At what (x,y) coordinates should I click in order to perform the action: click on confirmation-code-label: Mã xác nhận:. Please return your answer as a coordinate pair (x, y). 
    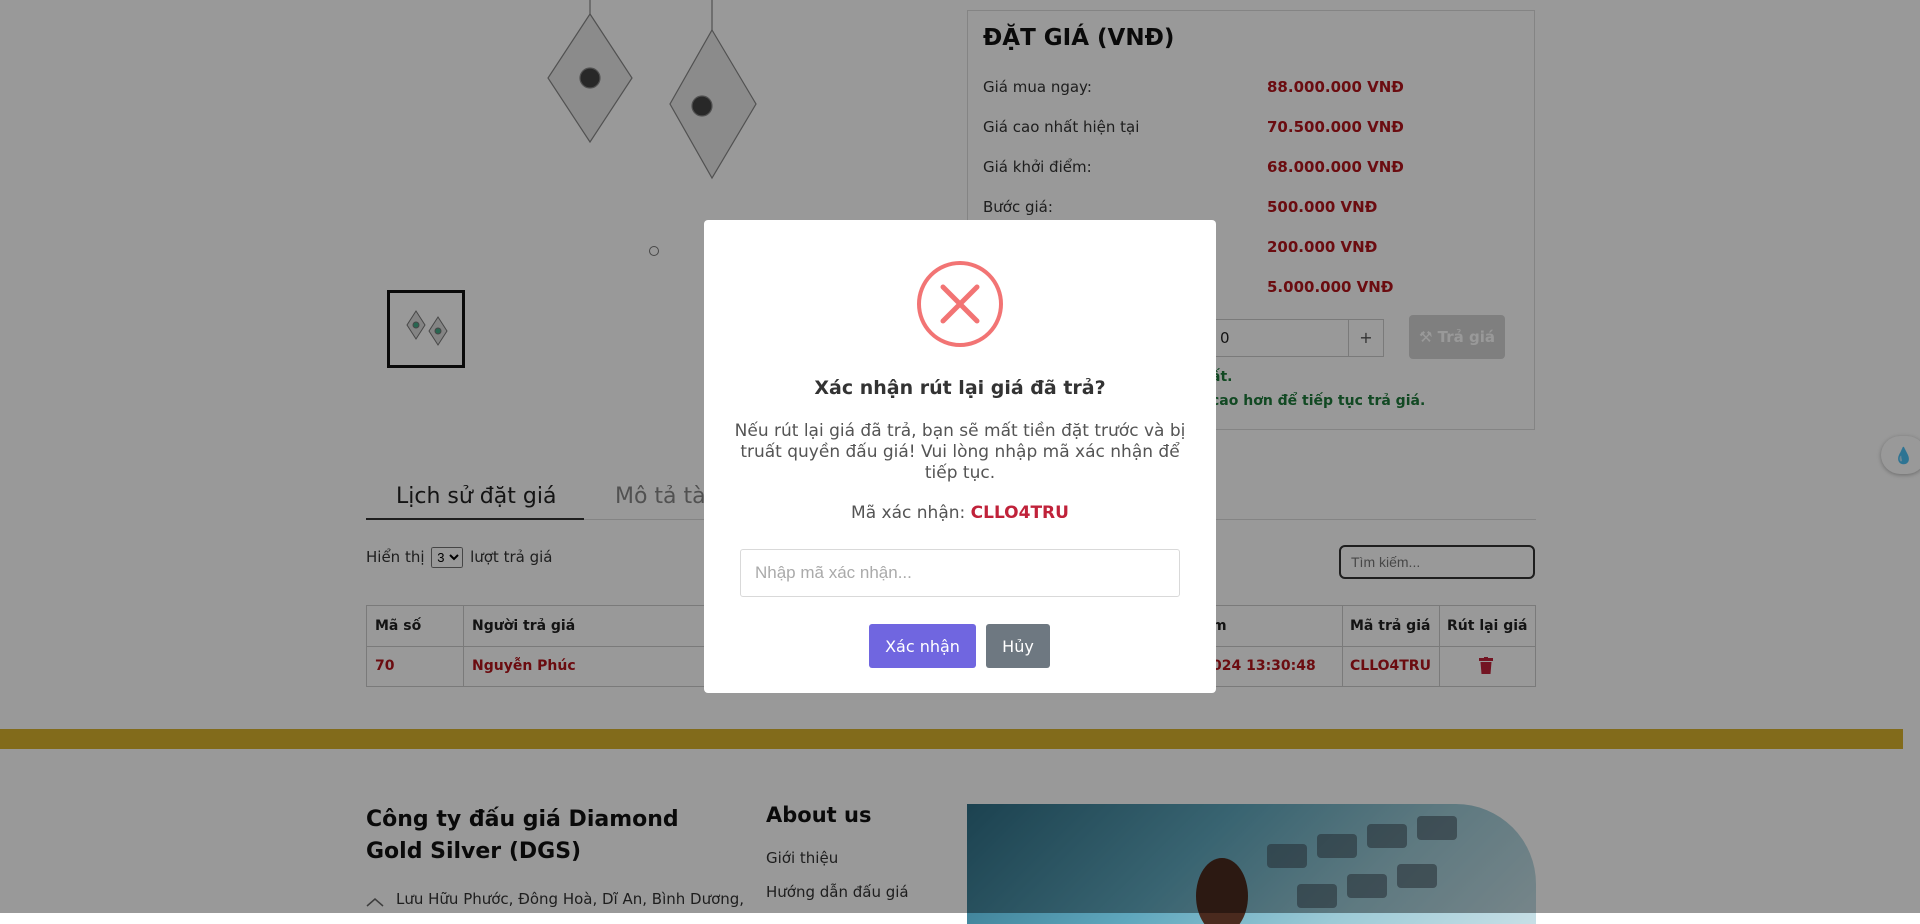
    Looking at the image, I should click on (908, 513).